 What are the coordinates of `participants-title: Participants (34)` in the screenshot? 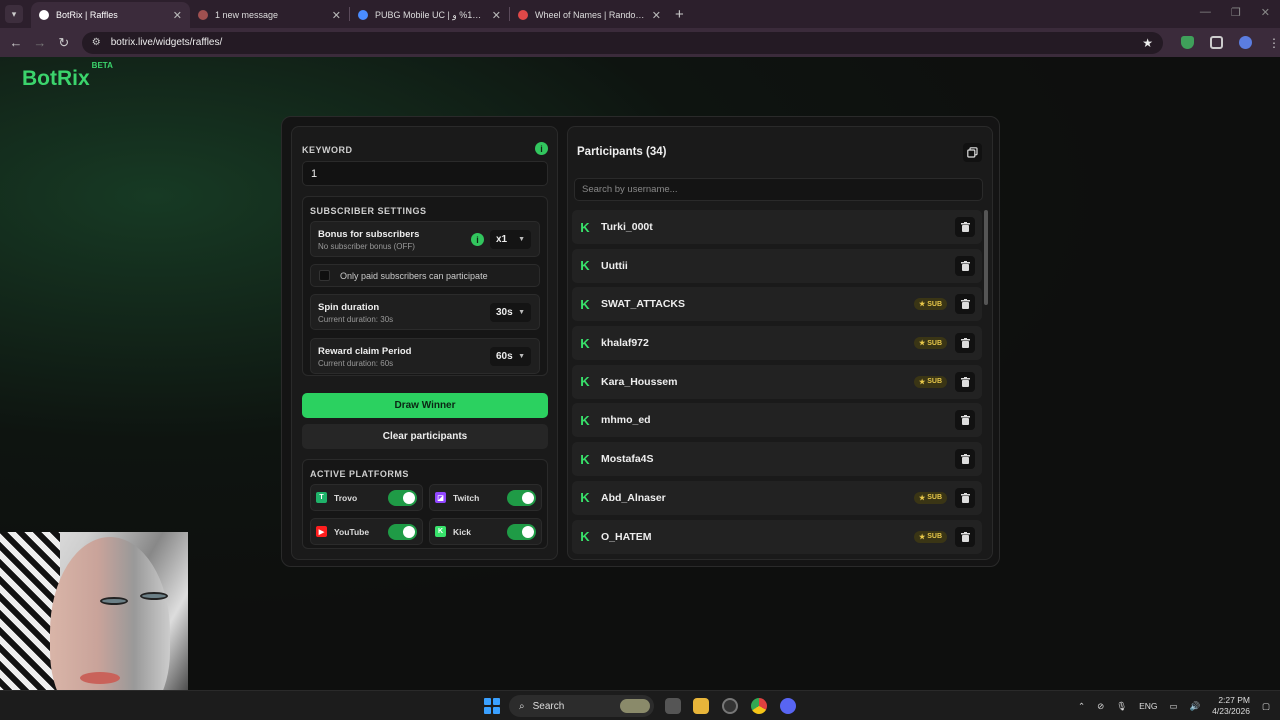 It's located at (622, 152).